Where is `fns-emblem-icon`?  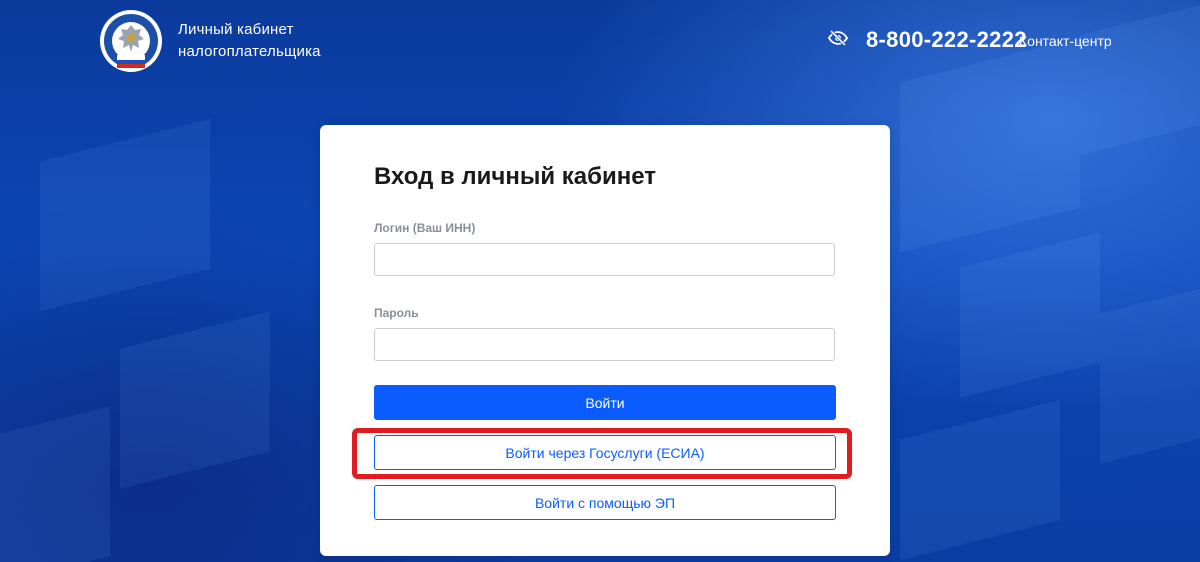 fns-emblem-icon is located at coordinates (131, 41).